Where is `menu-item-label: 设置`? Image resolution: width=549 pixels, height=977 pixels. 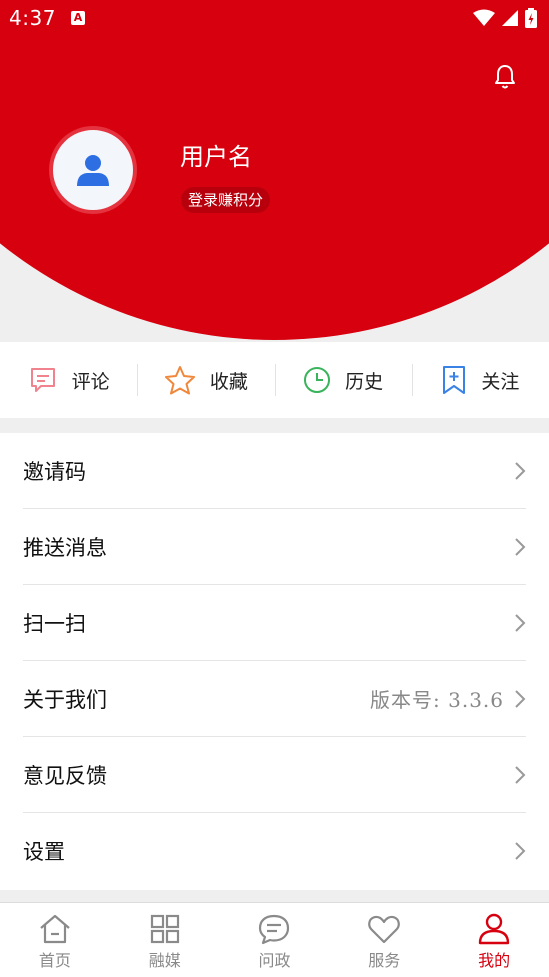 menu-item-label: 设置 is located at coordinates (44, 852).